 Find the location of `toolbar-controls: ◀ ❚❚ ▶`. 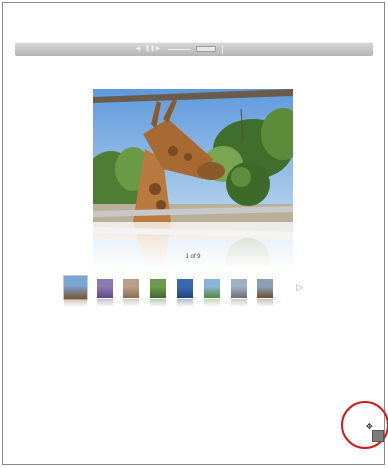

toolbar-controls: ◀ ❚❚ ▶ is located at coordinates (179, 49).